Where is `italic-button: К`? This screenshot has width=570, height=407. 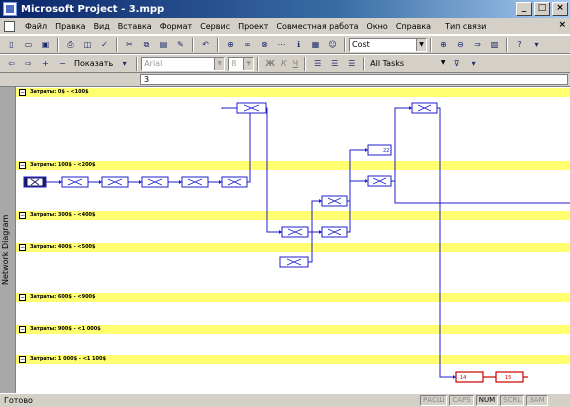 italic-button: К is located at coordinates (284, 63).